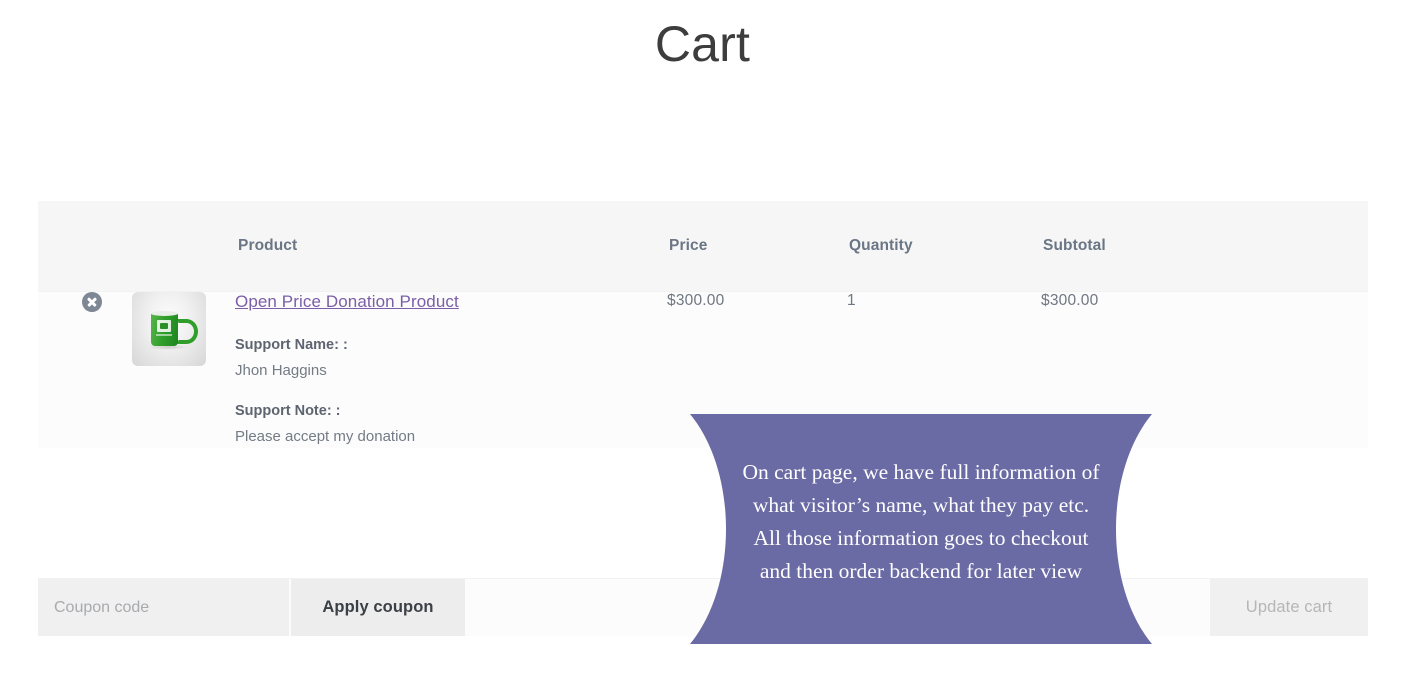  I want to click on product-meta-support-name: Support Name: : Jhon Haggins, so click(451, 358).